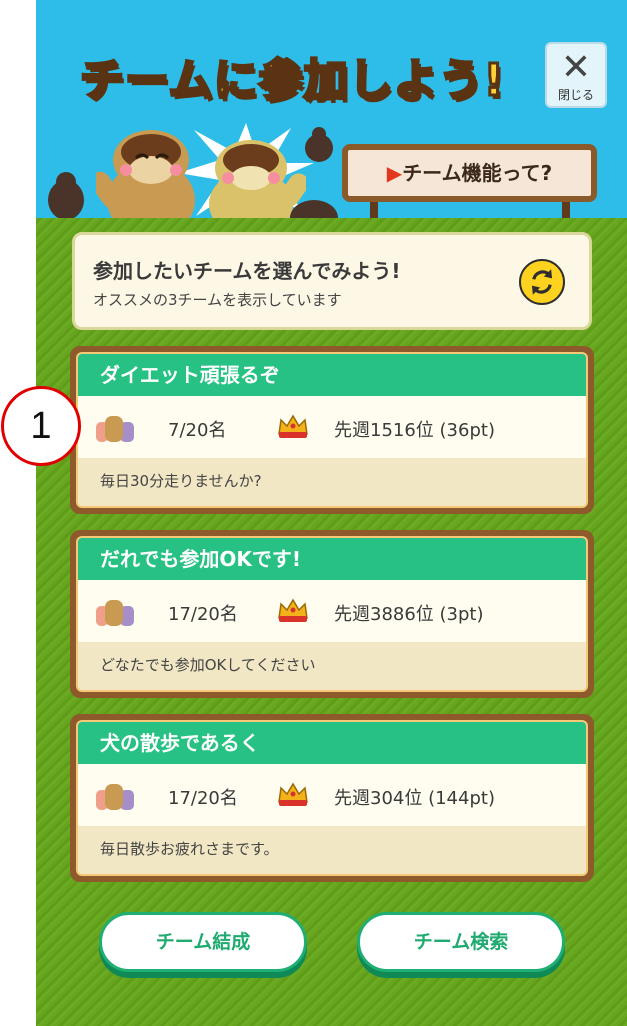 This screenshot has height=1026, width=627. What do you see at coordinates (374, 210) in the screenshot?
I see `sign-post-left` at bounding box center [374, 210].